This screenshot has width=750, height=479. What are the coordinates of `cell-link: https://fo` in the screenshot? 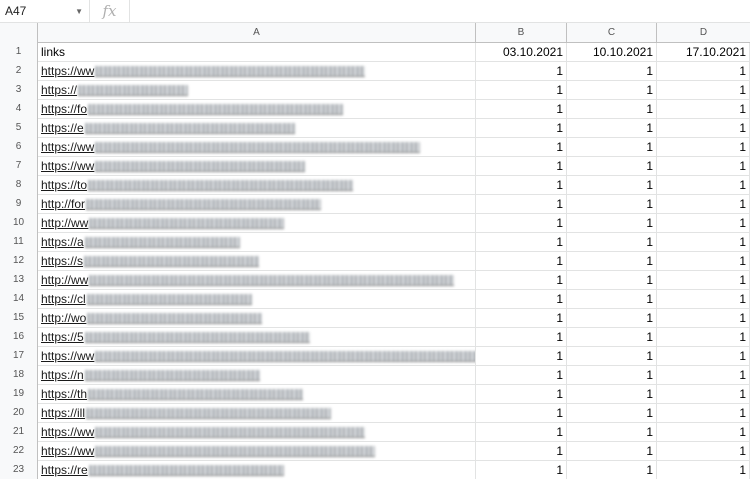 It's located at (257, 109).